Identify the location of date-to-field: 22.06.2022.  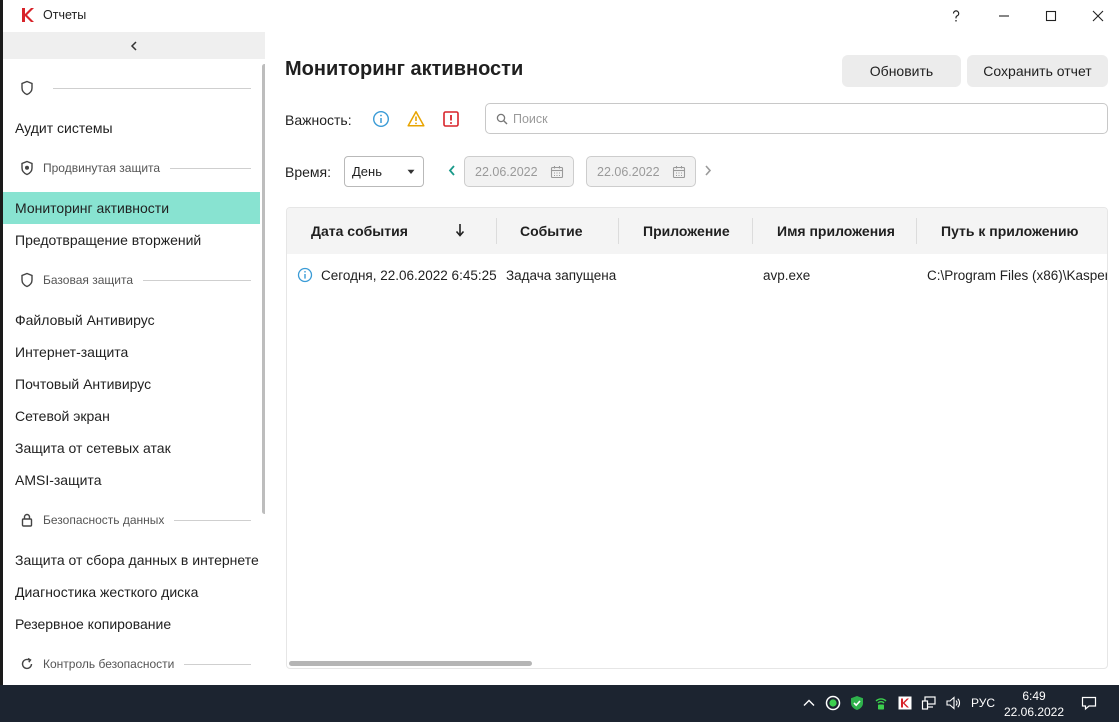
(641, 171).